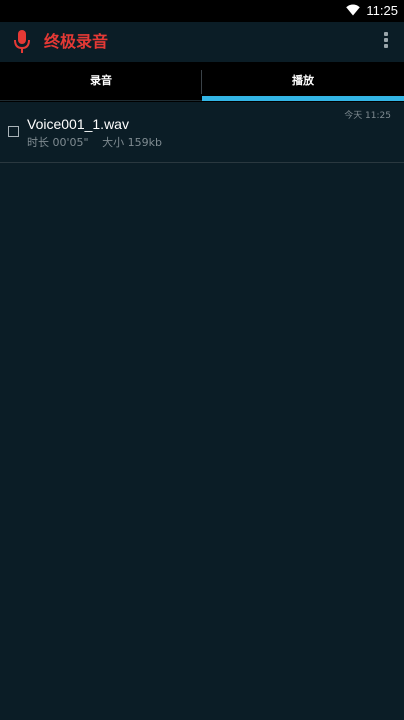 The height and width of the screenshot is (720, 404). I want to click on recording-meta: 时长 00'05" 大小 159kb, so click(94, 143).